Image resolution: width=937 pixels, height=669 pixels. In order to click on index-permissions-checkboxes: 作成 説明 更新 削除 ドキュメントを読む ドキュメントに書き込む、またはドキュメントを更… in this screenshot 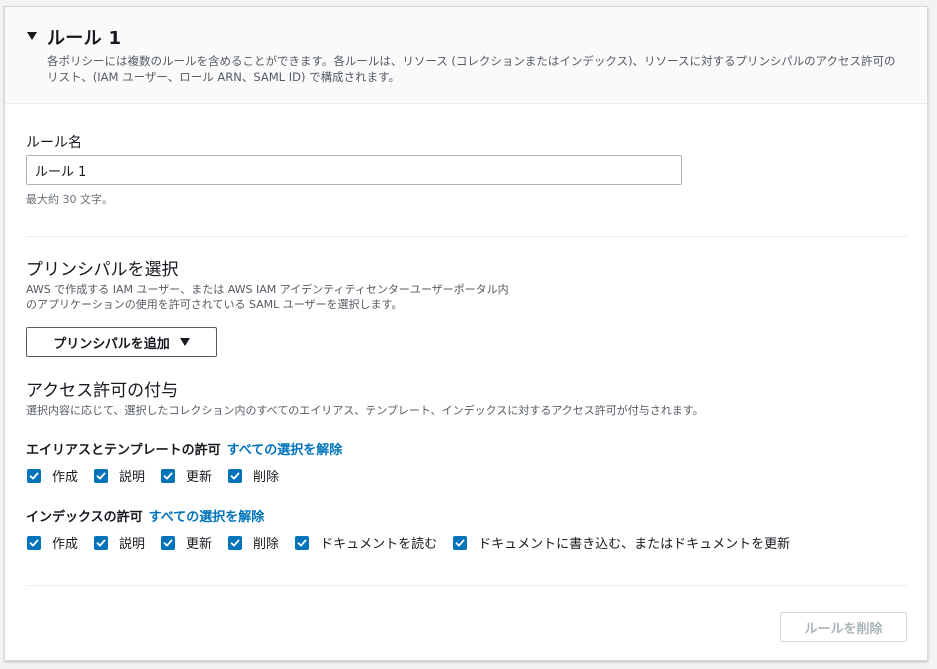, I will do `click(416, 542)`.